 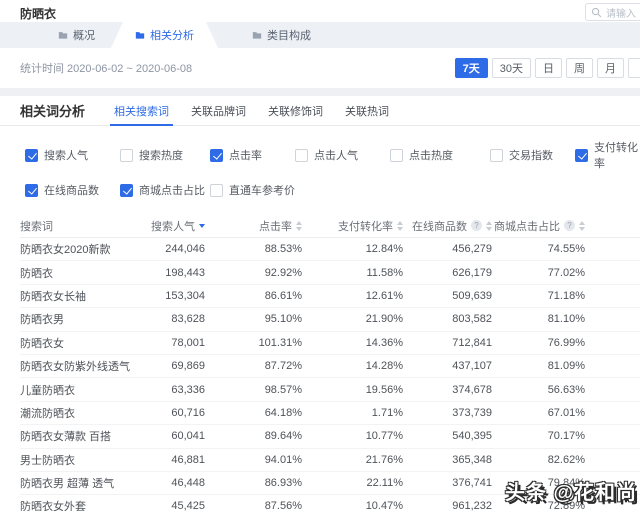 I want to click on column-header: 支付转化率, so click(x=352, y=226).